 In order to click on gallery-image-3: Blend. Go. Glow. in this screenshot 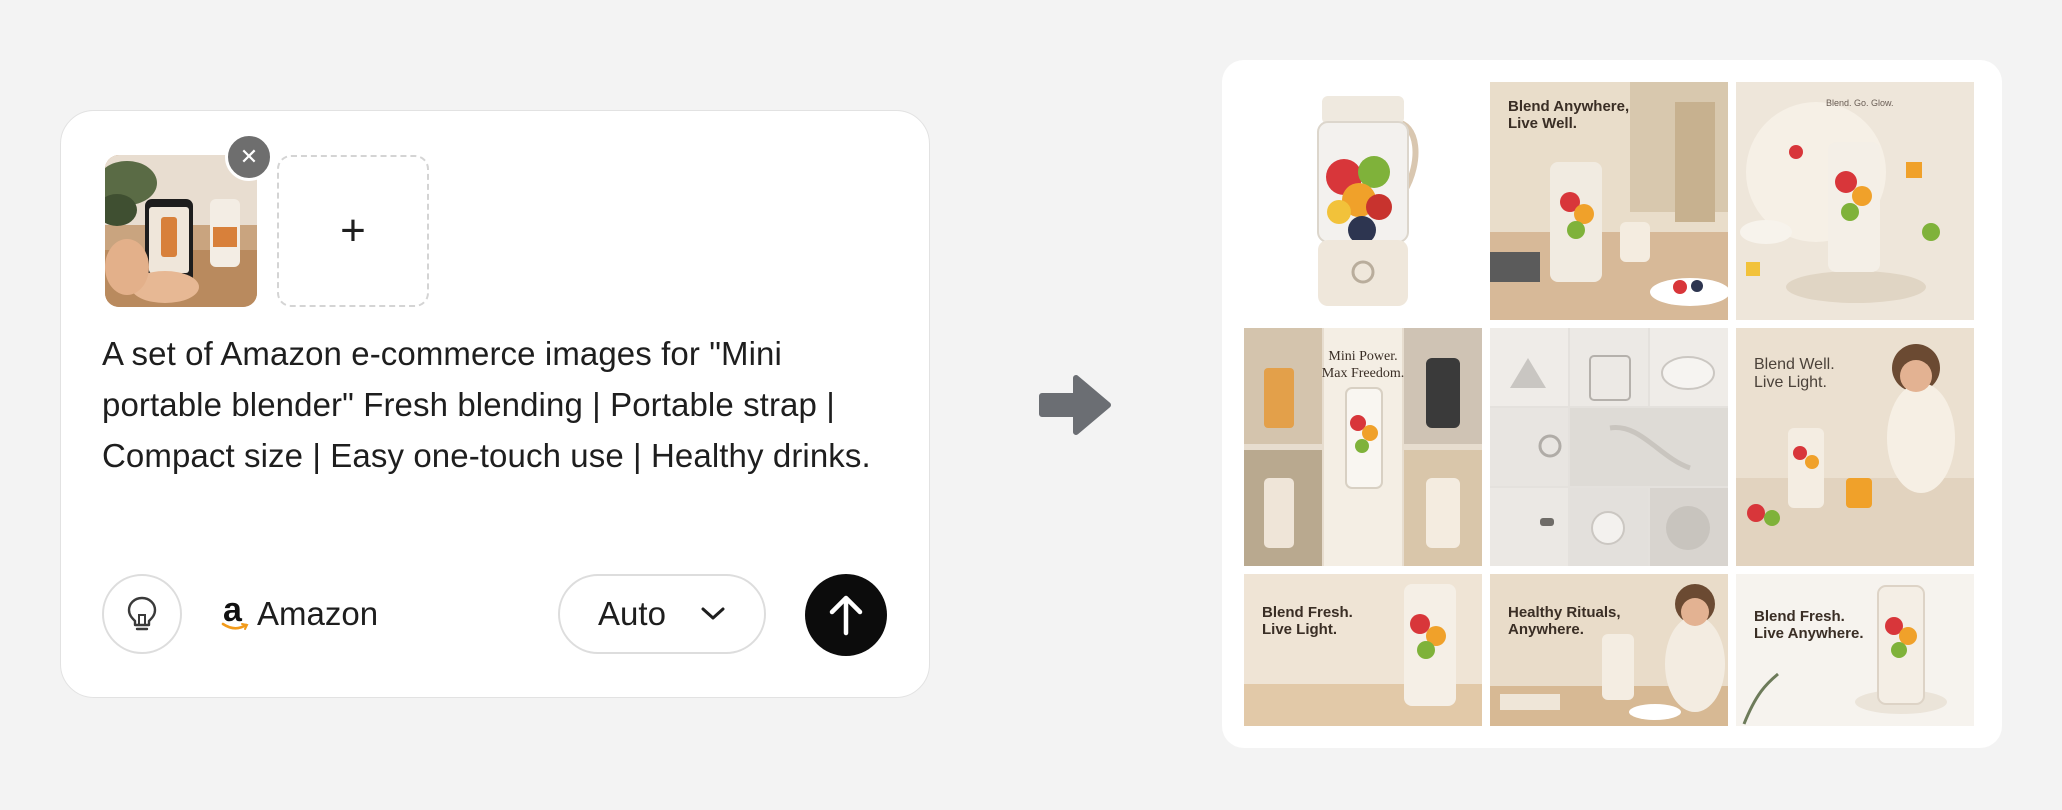, I will do `click(1855, 201)`.